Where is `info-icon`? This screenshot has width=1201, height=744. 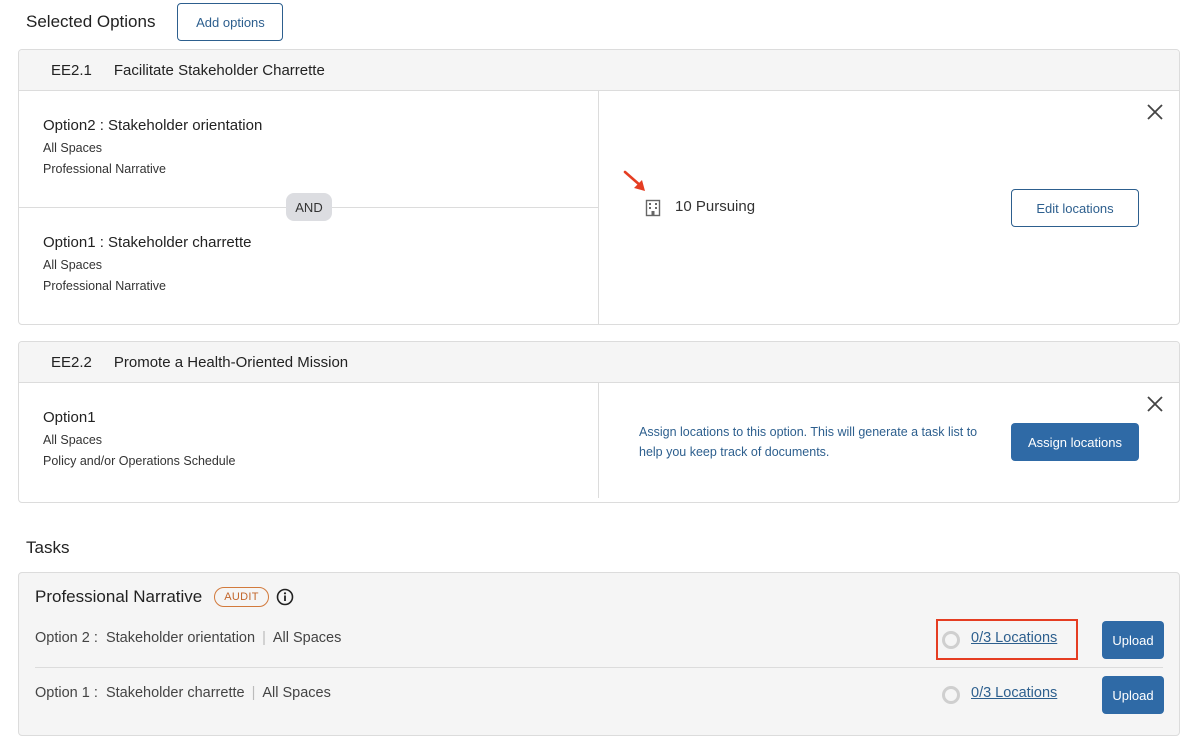 info-icon is located at coordinates (285, 597).